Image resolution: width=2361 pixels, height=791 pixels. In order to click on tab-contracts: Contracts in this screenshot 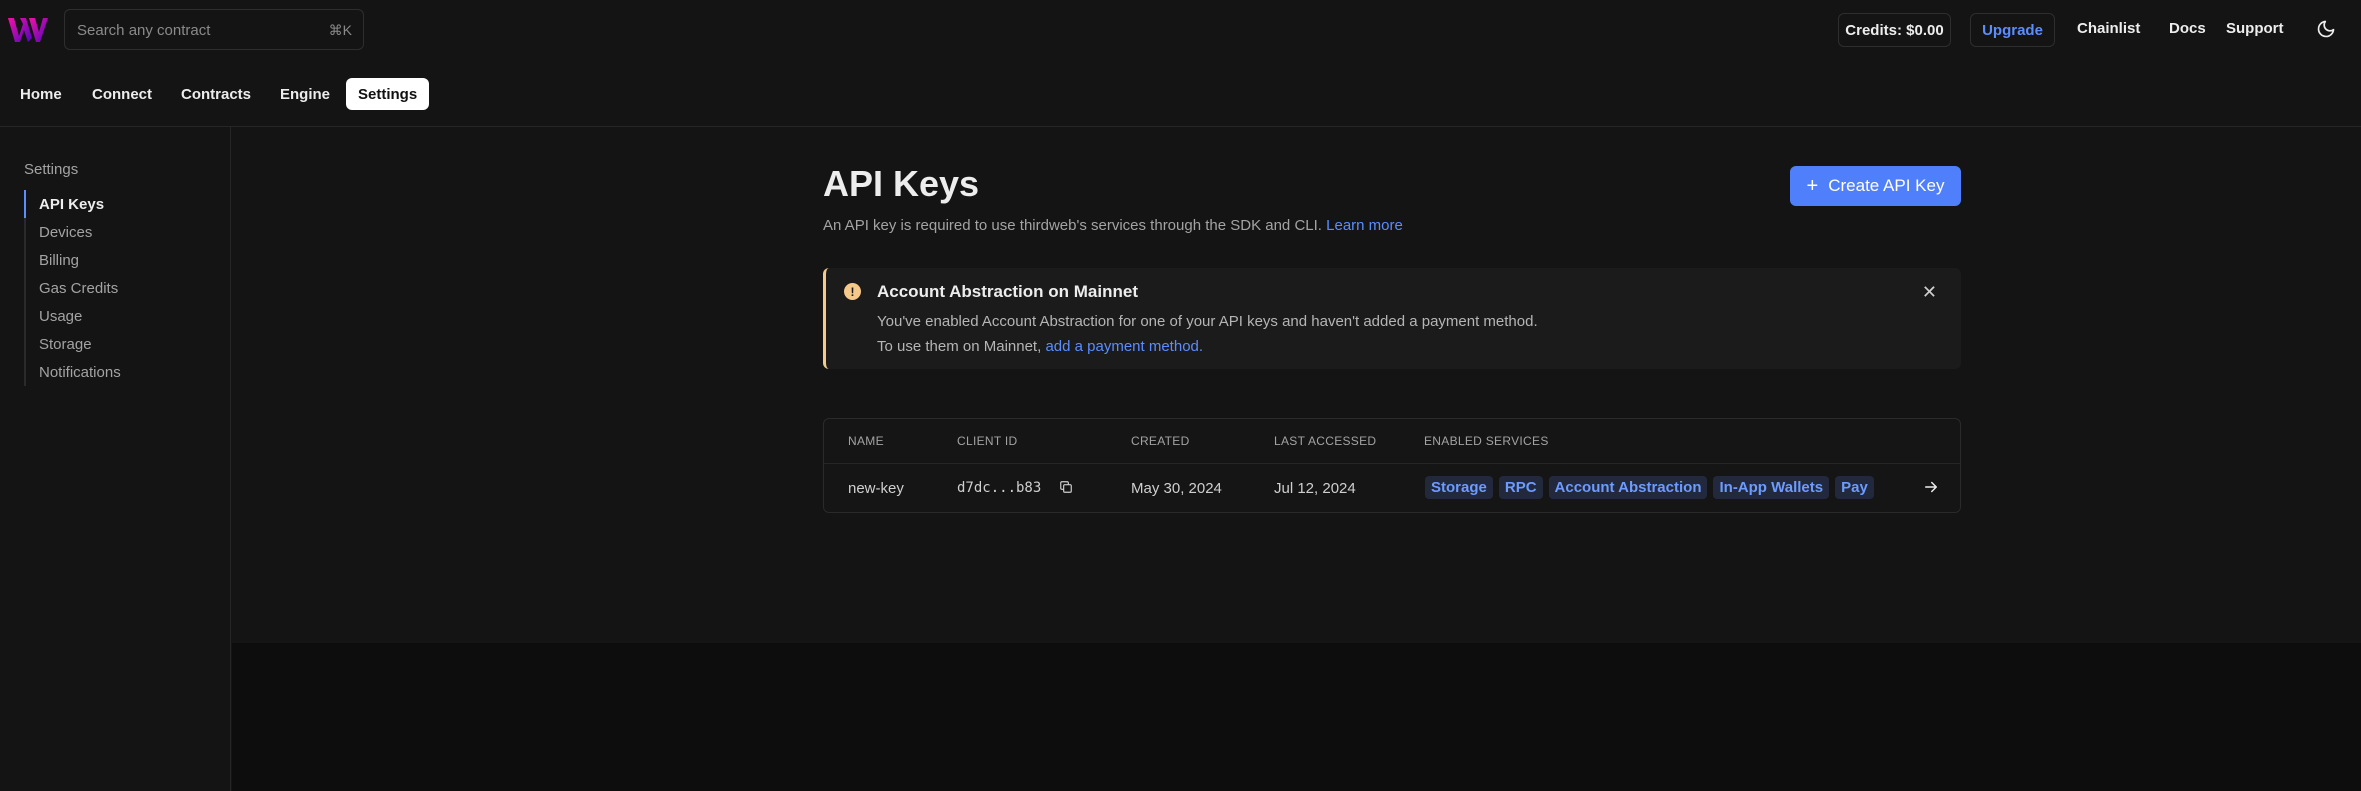, I will do `click(216, 94)`.